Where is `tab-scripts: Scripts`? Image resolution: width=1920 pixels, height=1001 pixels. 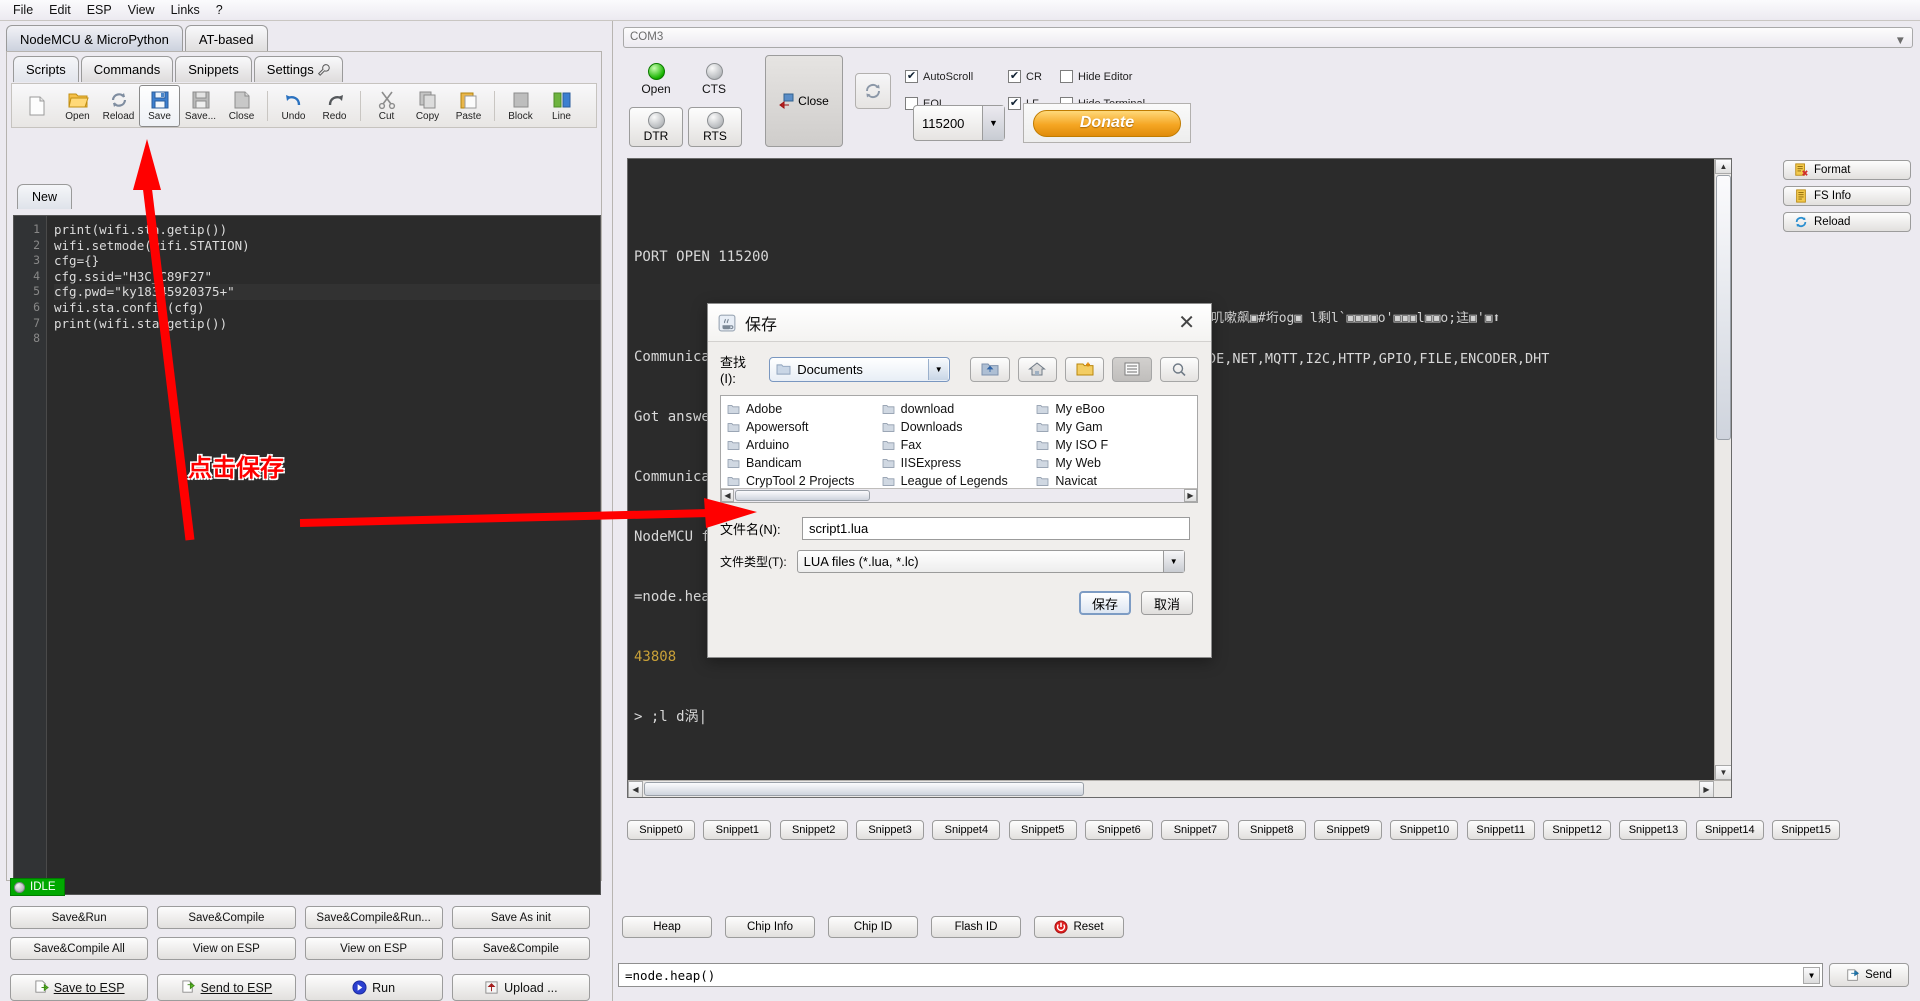
tab-scripts: Scripts is located at coordinates (46, 69).